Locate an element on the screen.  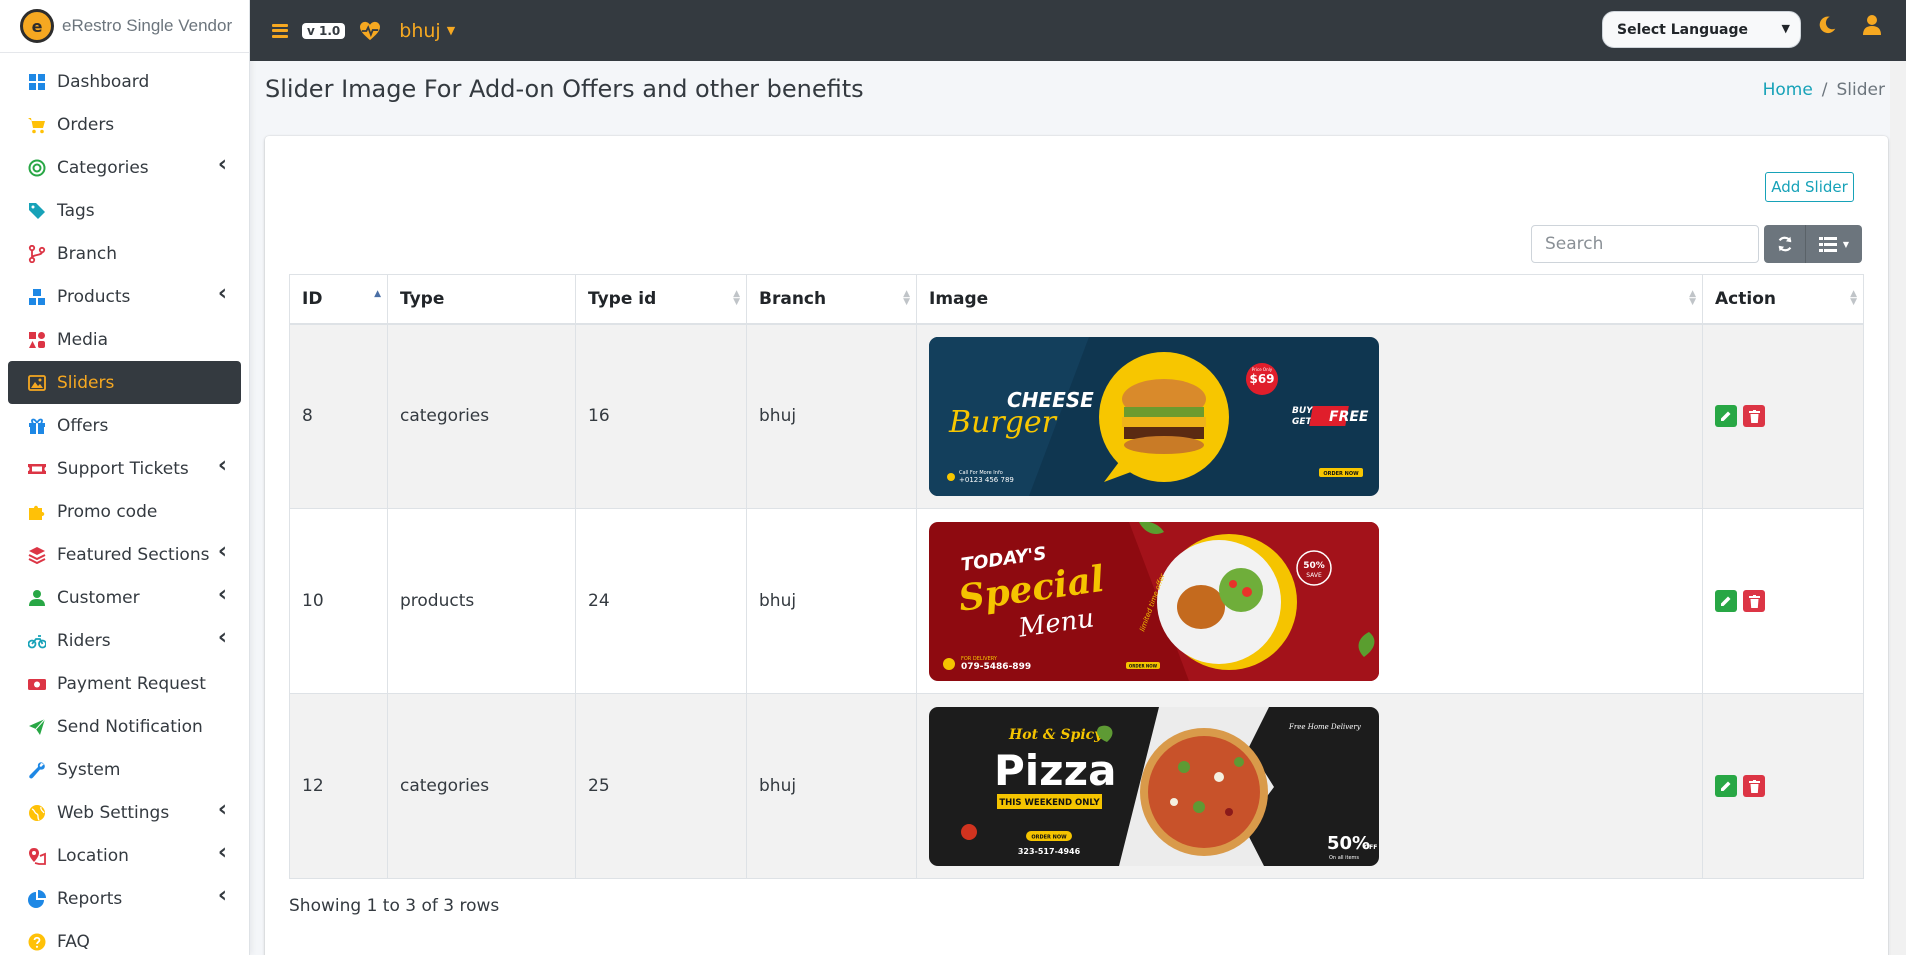
map-marker-icon is located at coordinates (37, 856).